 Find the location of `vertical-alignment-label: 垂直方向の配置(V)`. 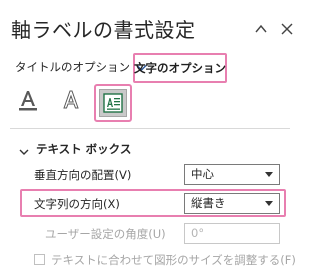

vertical-alignment-label: 垂直方向の配置(V) is located at coordinates (83, 175).